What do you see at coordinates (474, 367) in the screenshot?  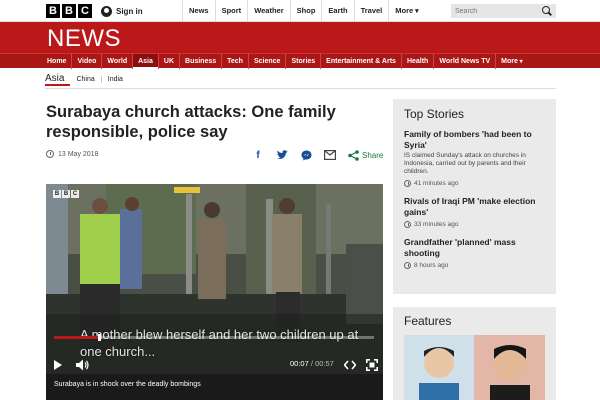 I see `feature-image` at bounding box center [474, 367].